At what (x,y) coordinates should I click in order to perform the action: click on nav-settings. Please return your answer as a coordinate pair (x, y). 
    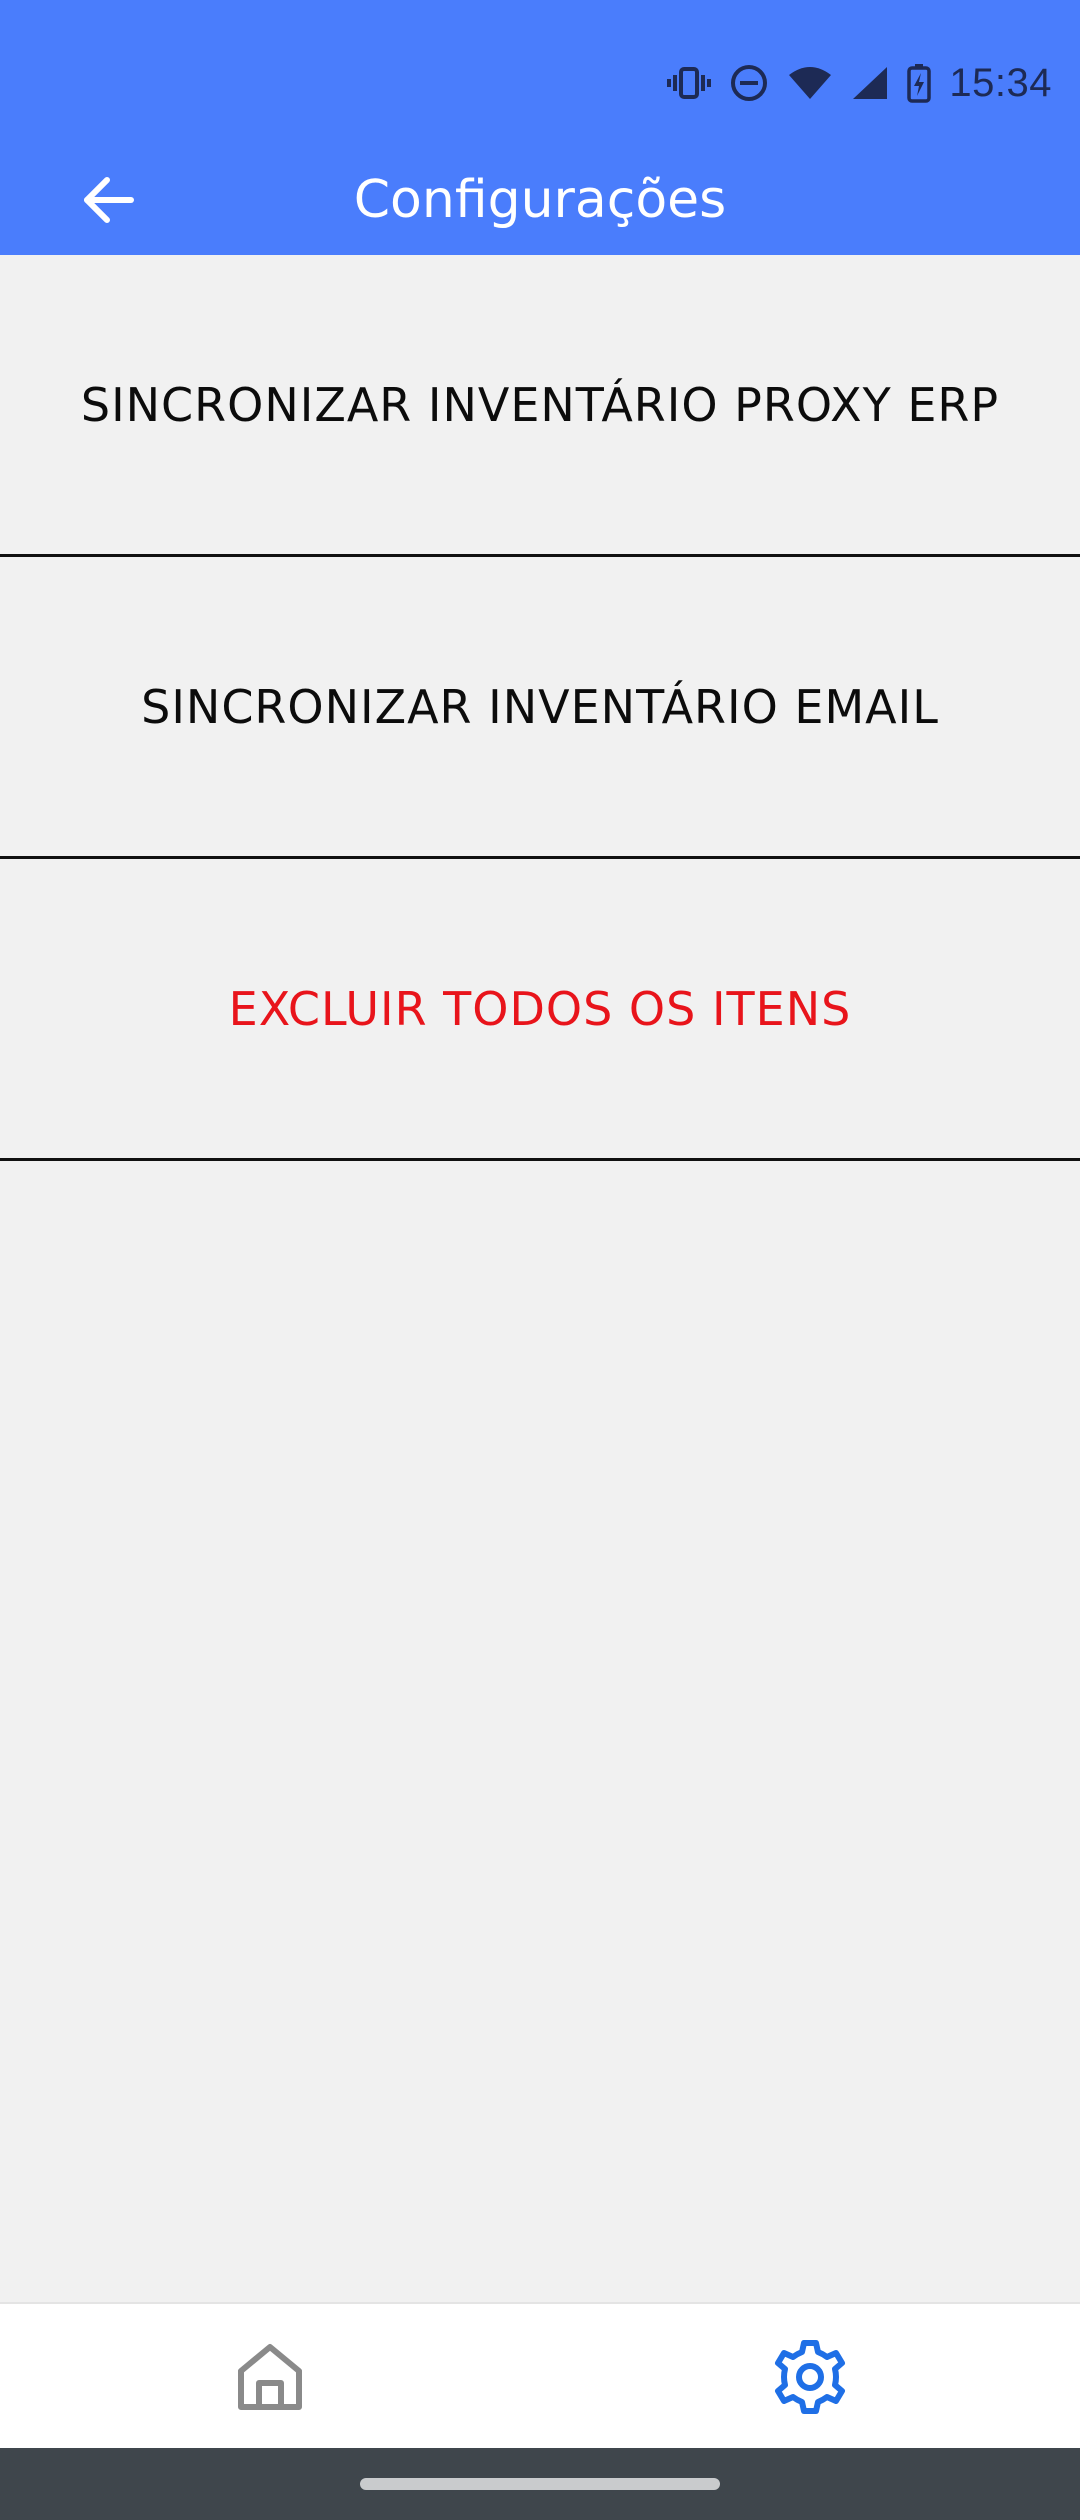
    Looking at the image, I should click on (810, 2377).